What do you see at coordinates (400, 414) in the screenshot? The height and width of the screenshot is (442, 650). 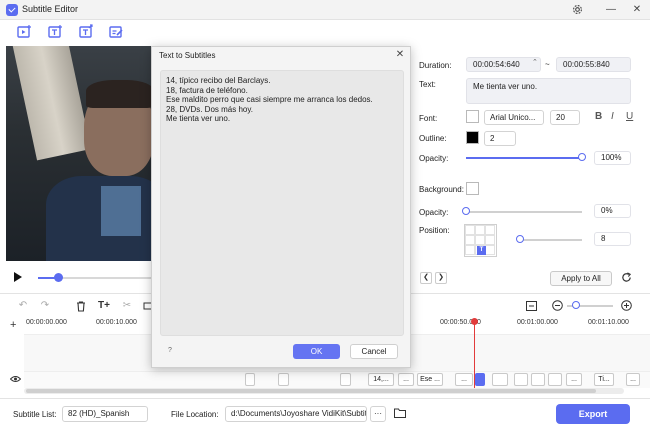 I see `folder-icon` at bounding box center [400, 414].